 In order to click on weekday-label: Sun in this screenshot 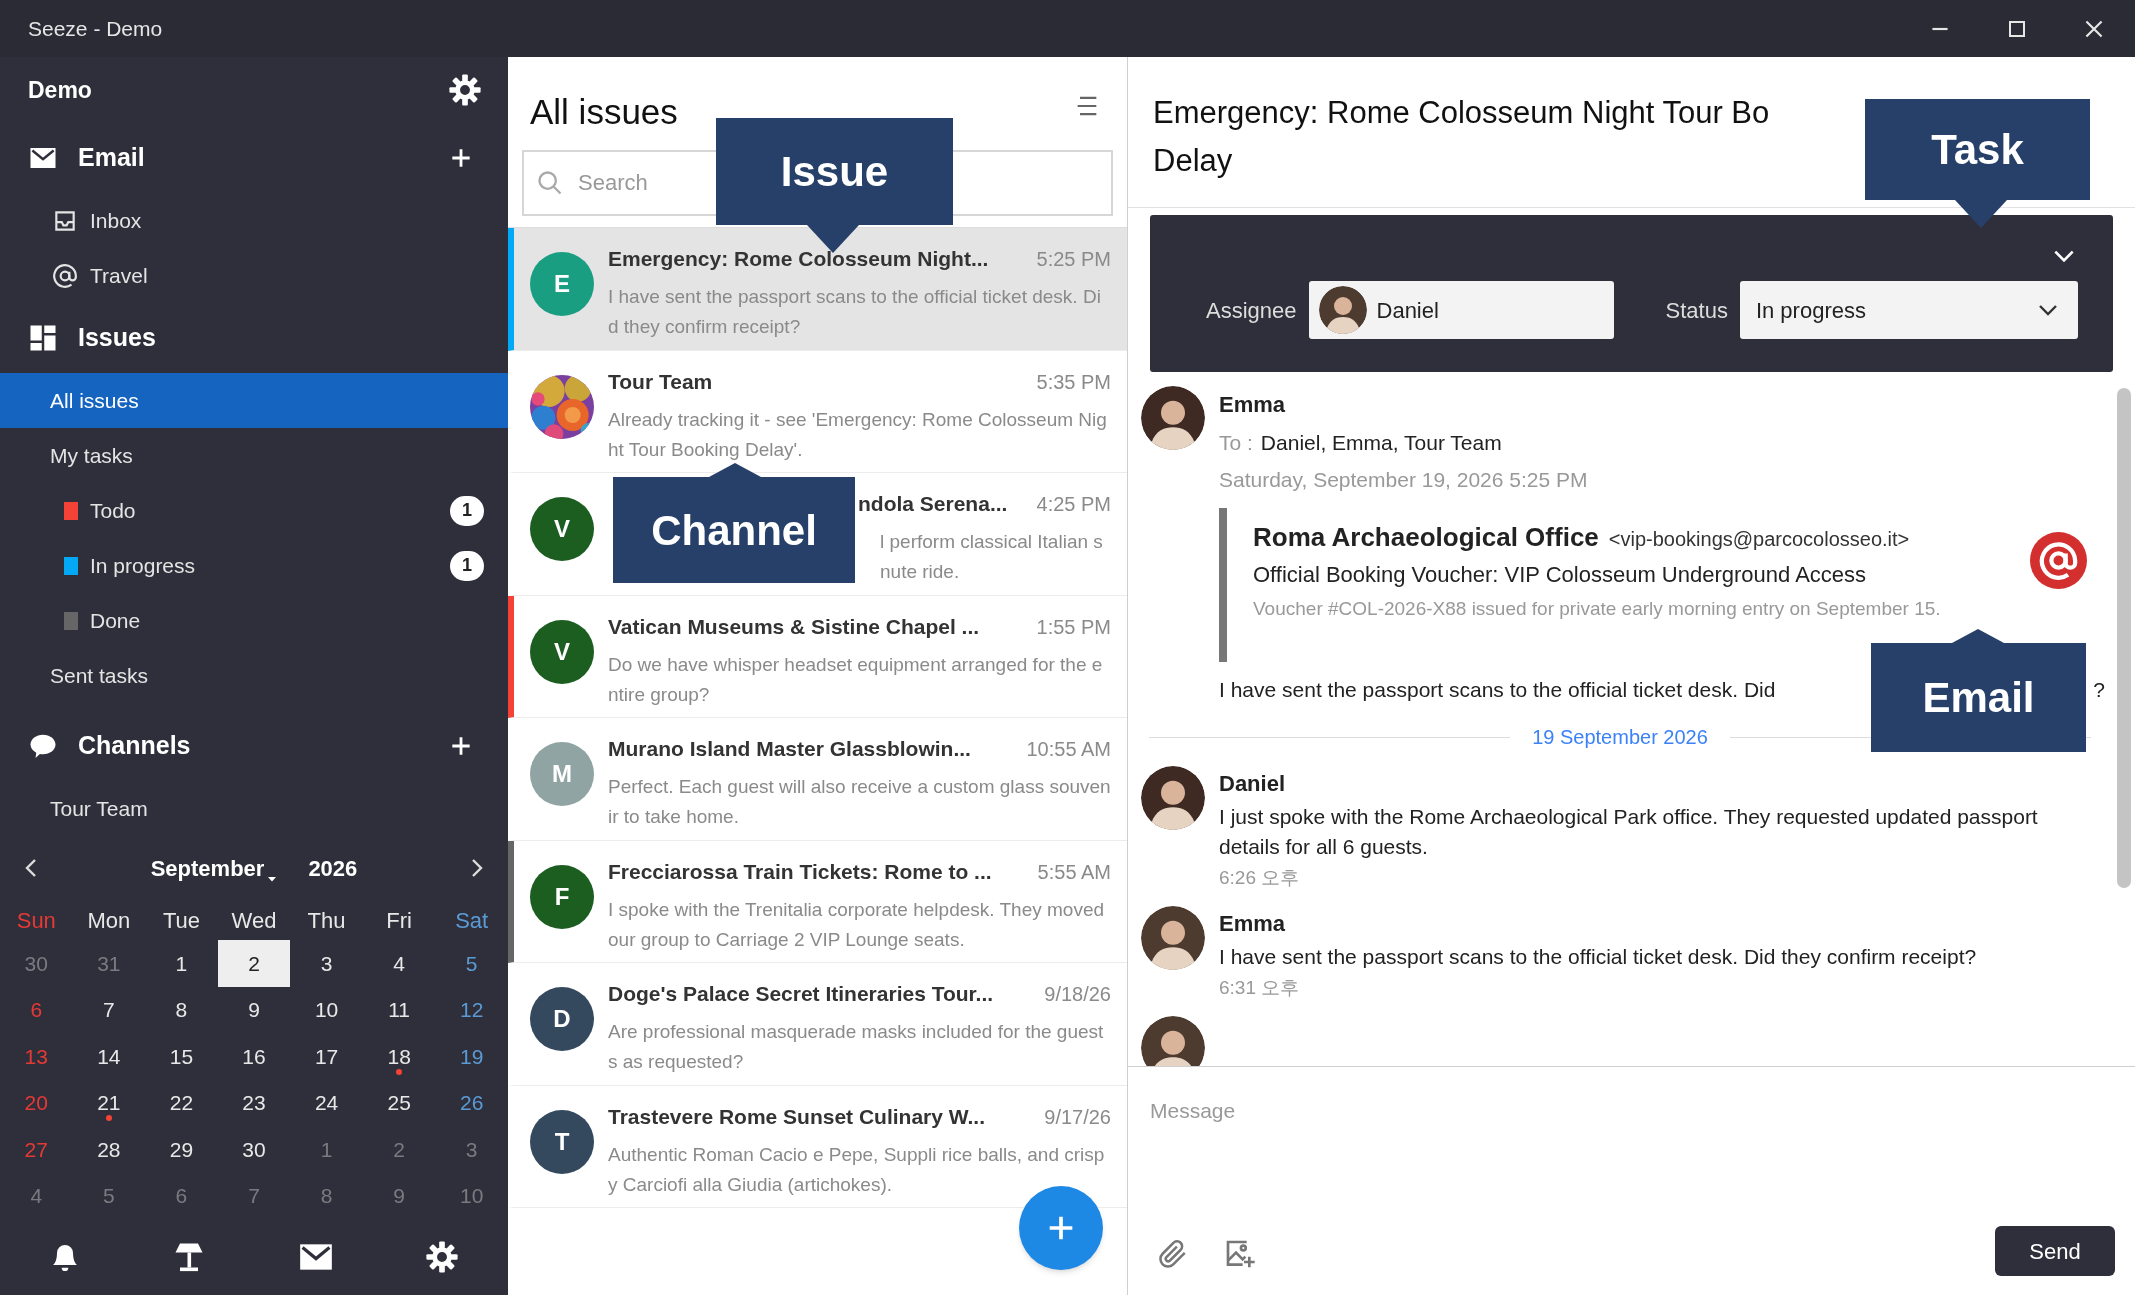, I will do `click(36, 920)`.